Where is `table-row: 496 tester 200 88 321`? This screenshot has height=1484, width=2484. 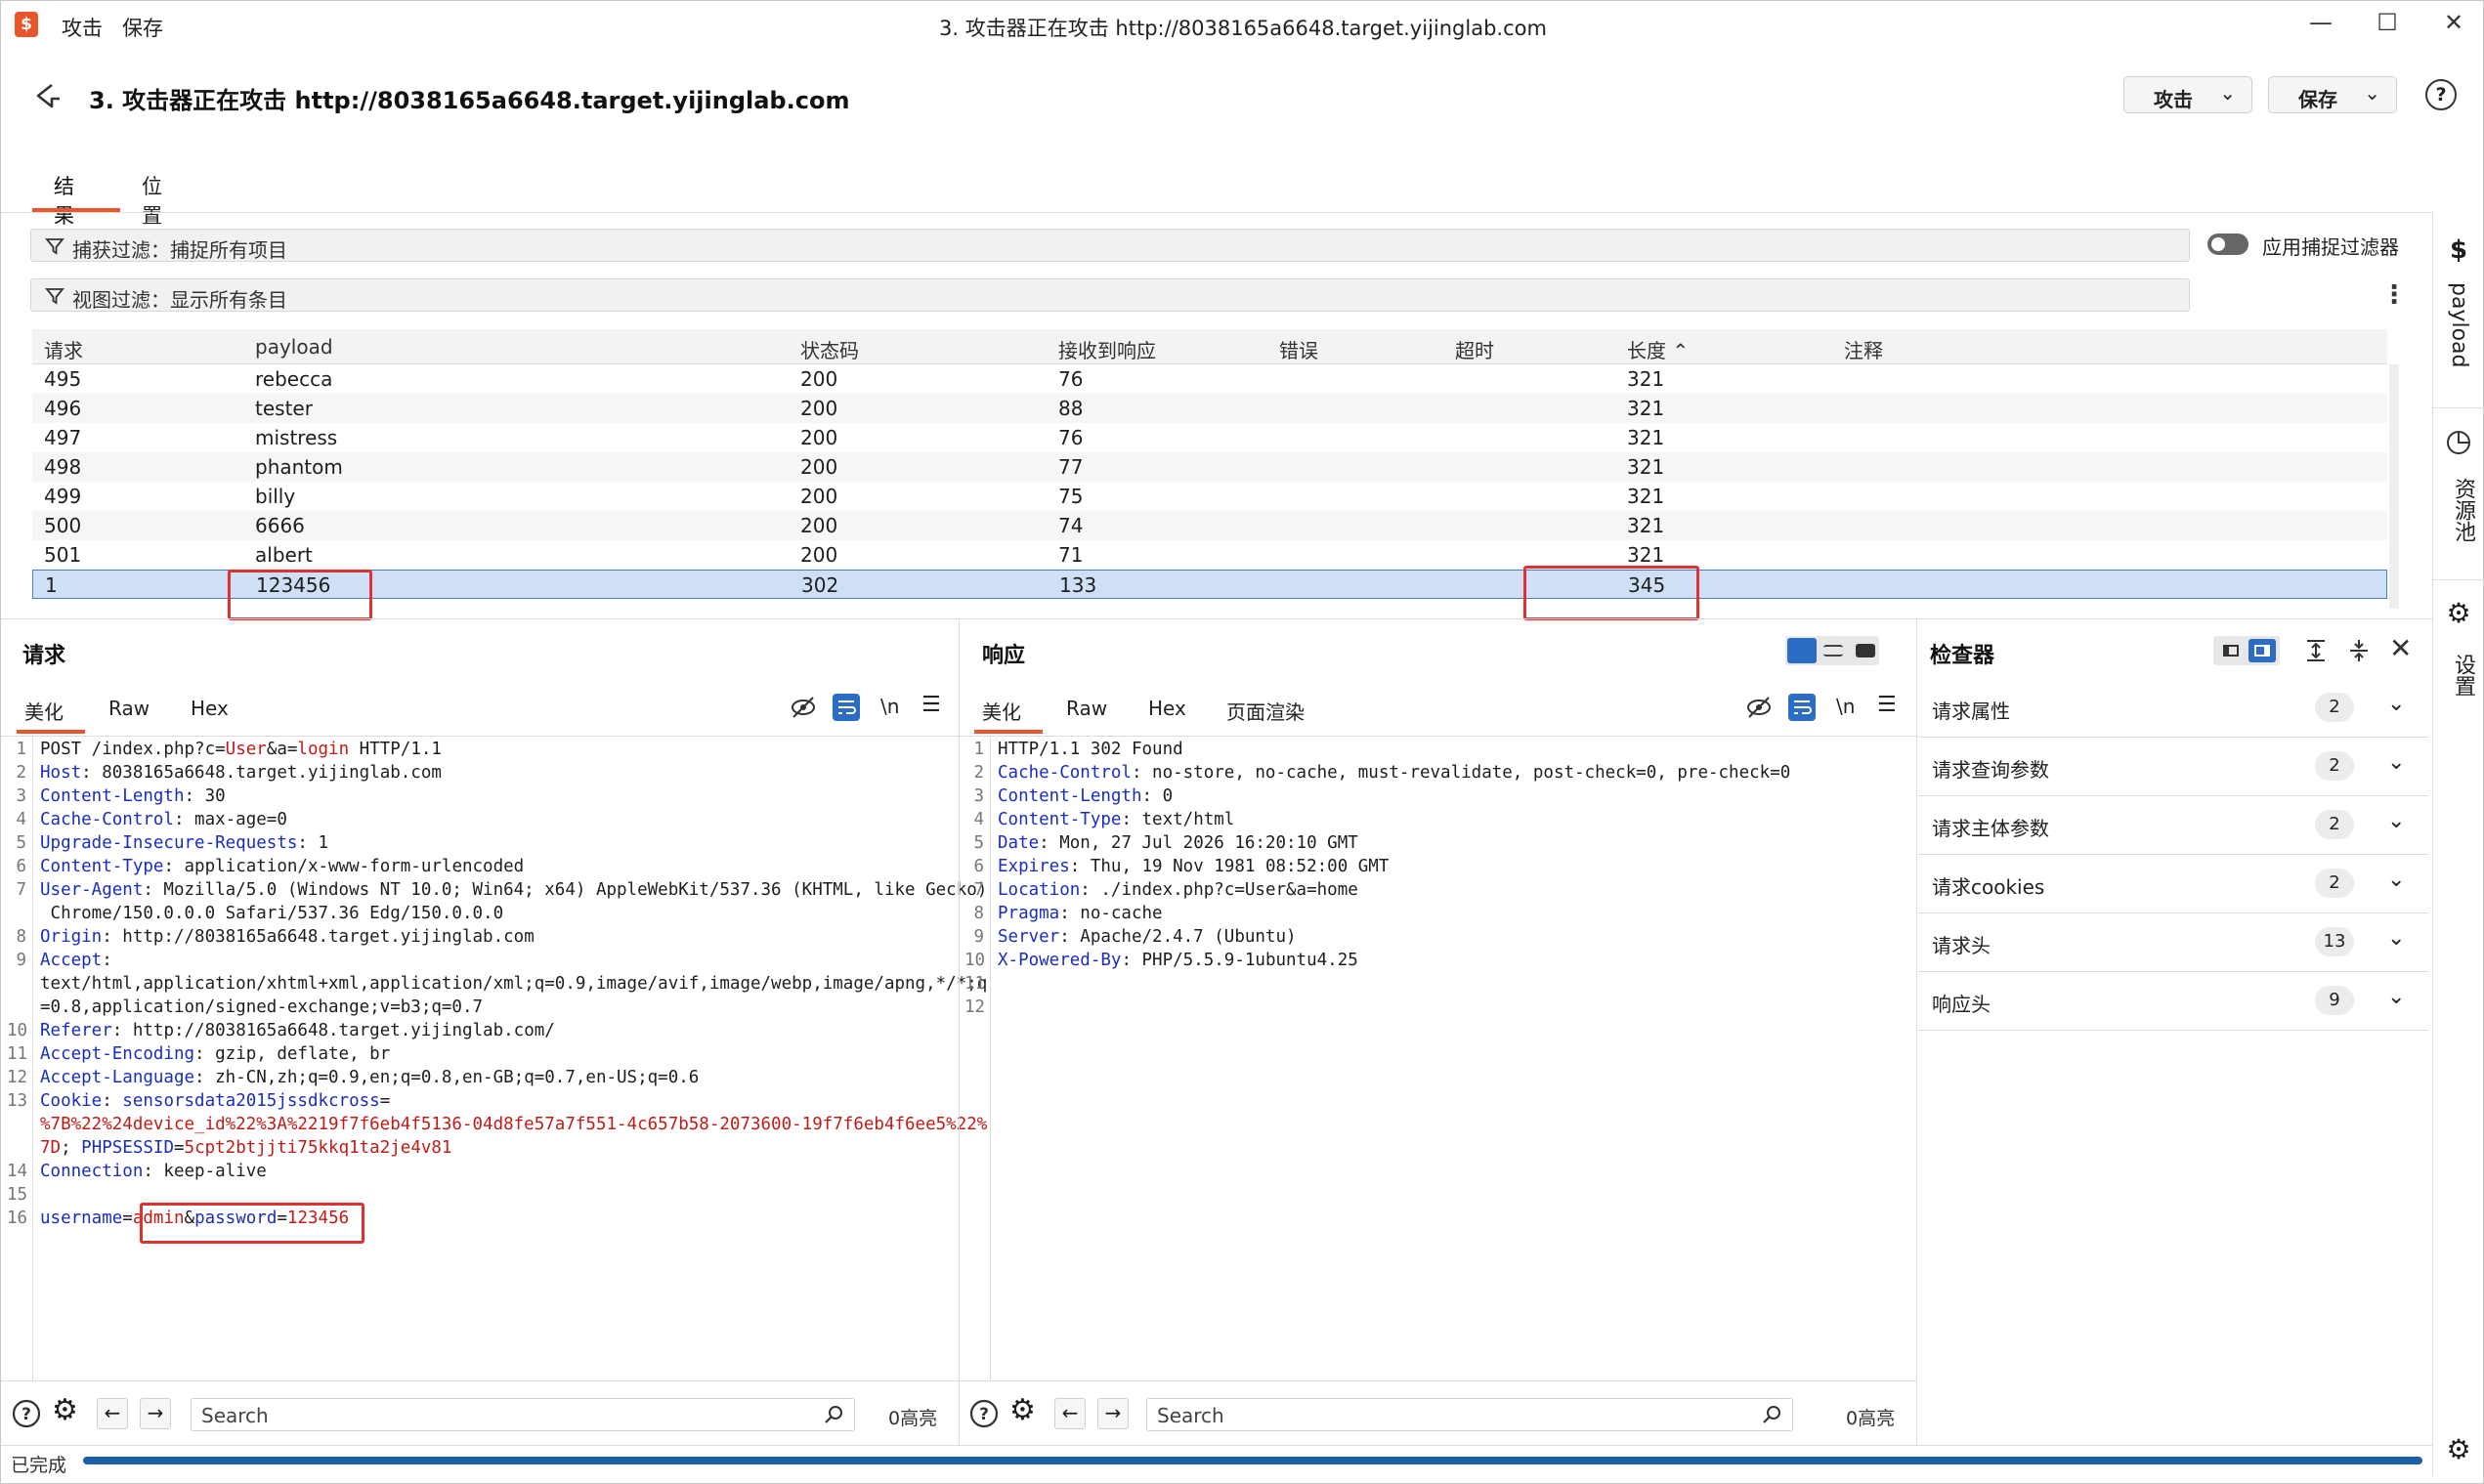
table-row: 496 tester 200 88 321 is located at coordinates (1209, 408).